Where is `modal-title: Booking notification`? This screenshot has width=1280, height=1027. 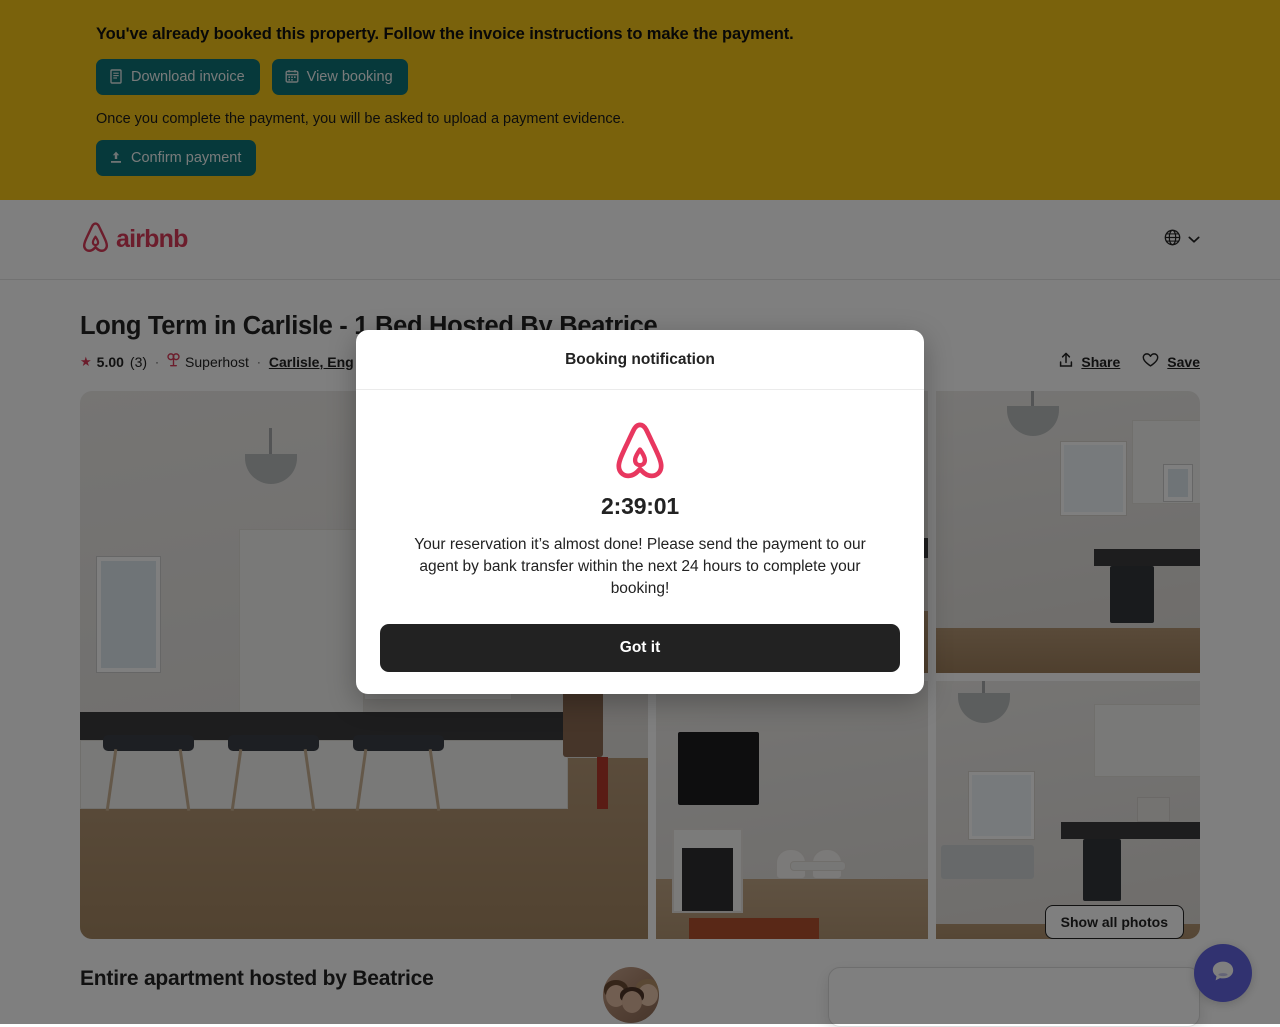
modal-title: Booking notification is located at coordinates (640, 360).